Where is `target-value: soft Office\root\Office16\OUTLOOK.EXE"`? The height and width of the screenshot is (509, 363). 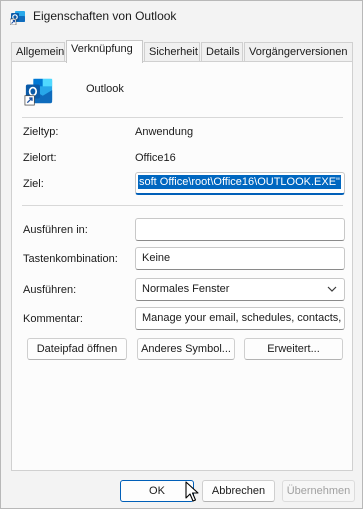
target-value: soft Office\root\Office16\OUTLOOK.EXE" is located at coordinates (239, 182).